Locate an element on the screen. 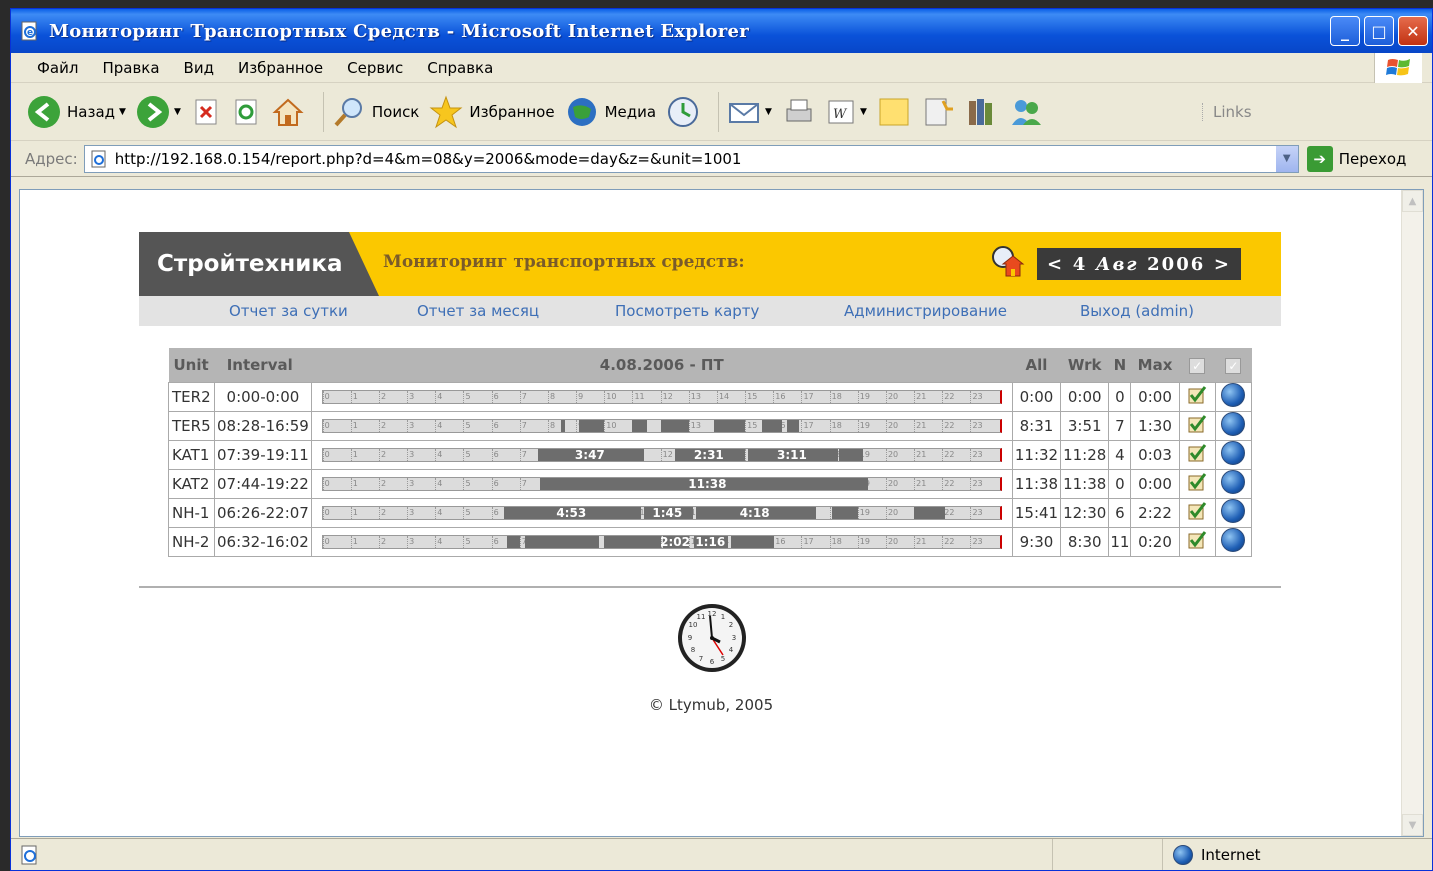 Image resolution: width=1433 pixels, height=871 pixels. nav-daily-report: Отчет за сутки is located at coordinates (288, 311).